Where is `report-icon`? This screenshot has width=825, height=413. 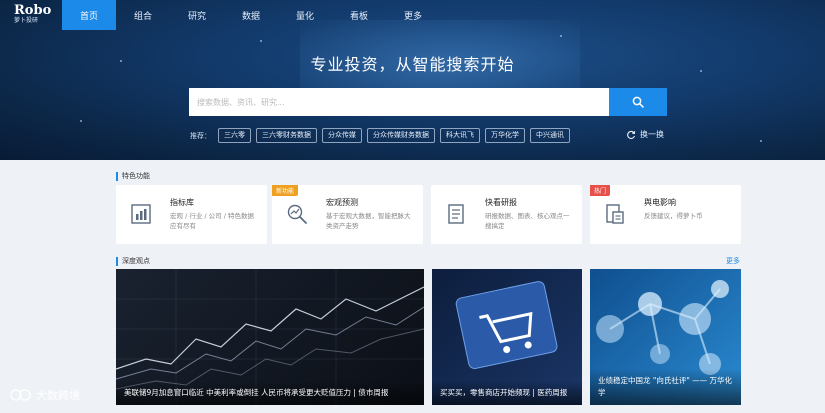
report-icon is located at coordinates (615, 214).